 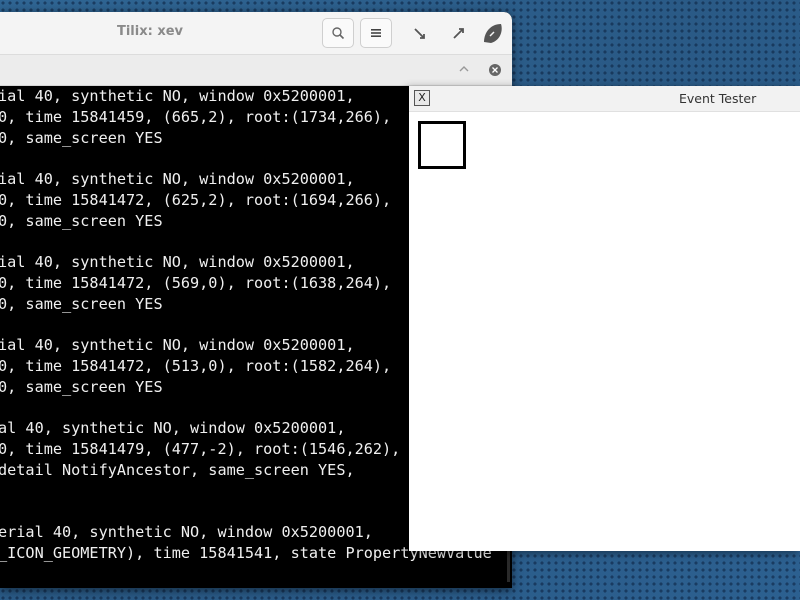 I want to click on x11-icon: X, so click(x=422, y=98).